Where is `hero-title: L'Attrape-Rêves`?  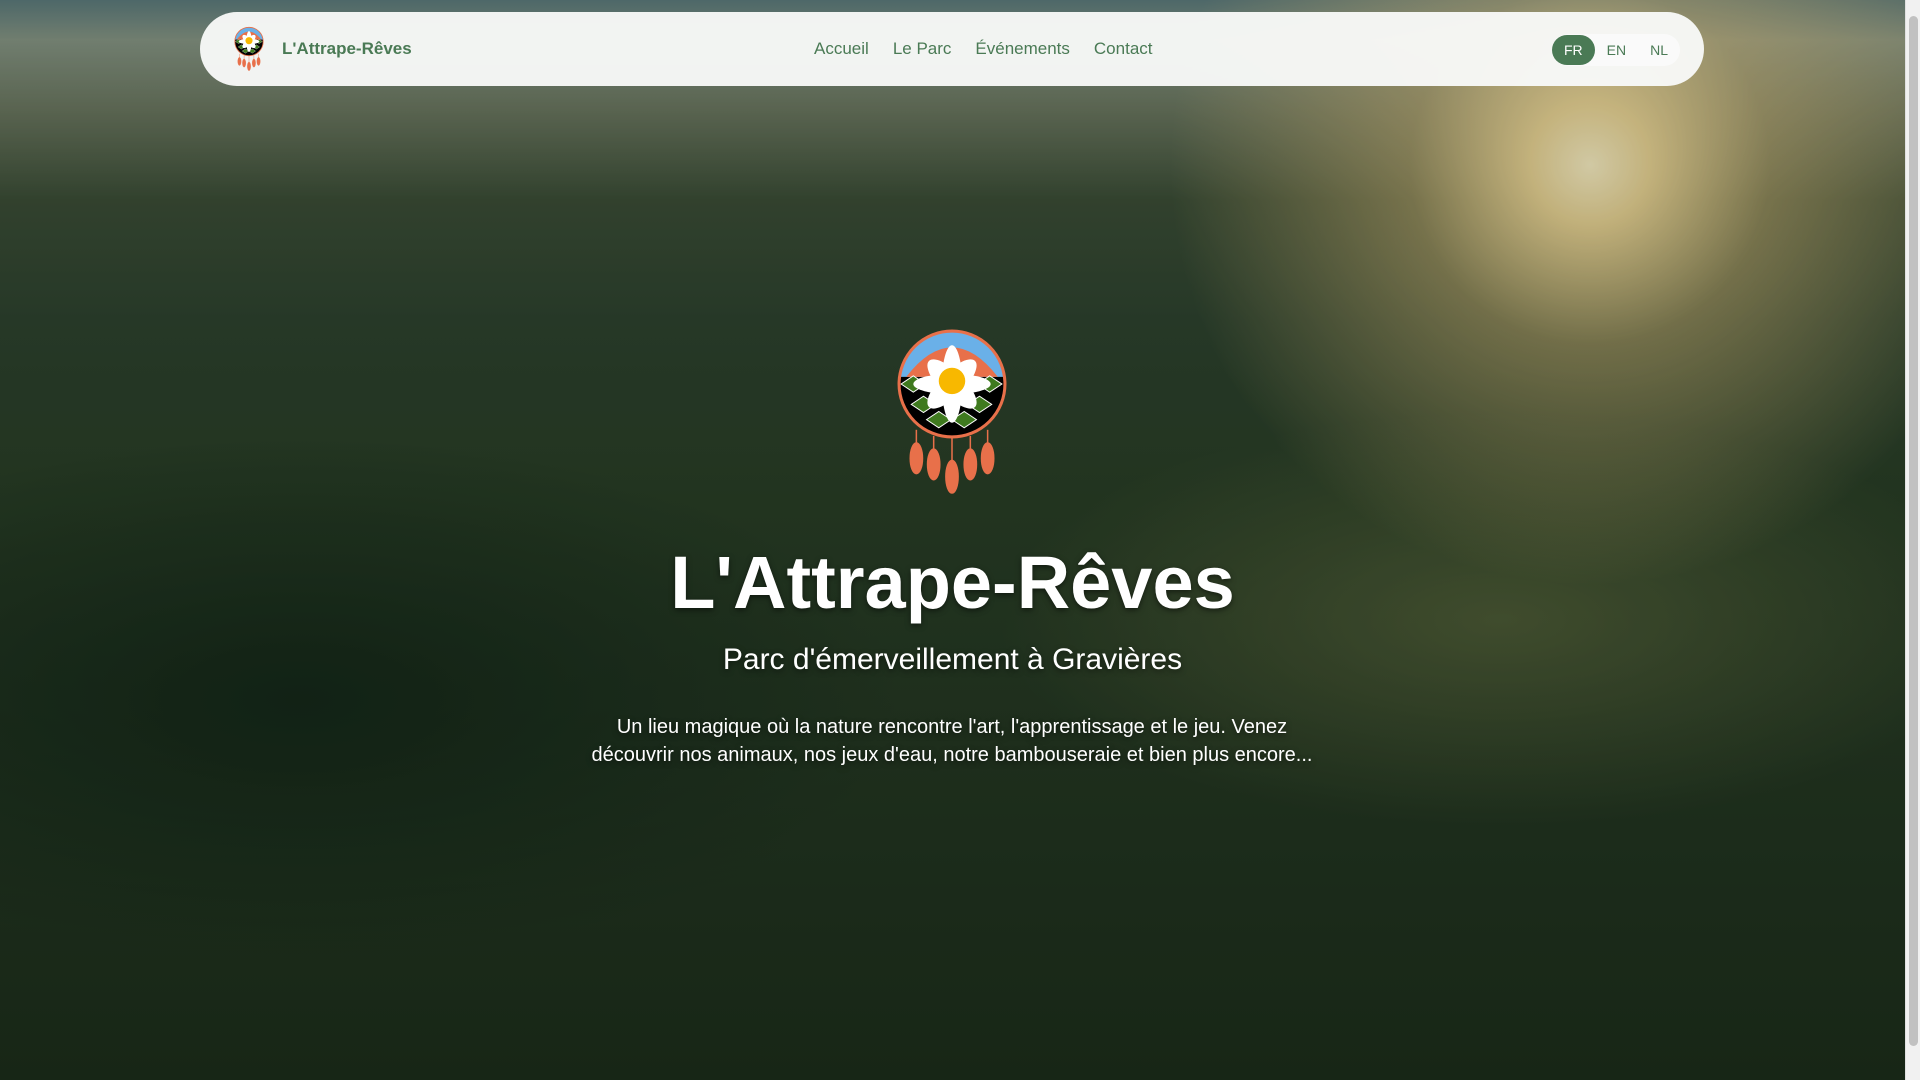 hero-title: L'Attrape-Rêves is located at coordinates (952, 582).